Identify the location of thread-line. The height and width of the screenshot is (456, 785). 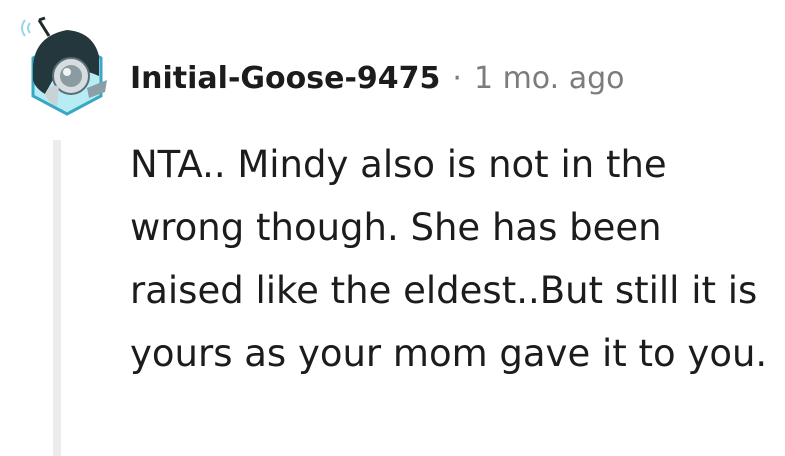
(57, 298).